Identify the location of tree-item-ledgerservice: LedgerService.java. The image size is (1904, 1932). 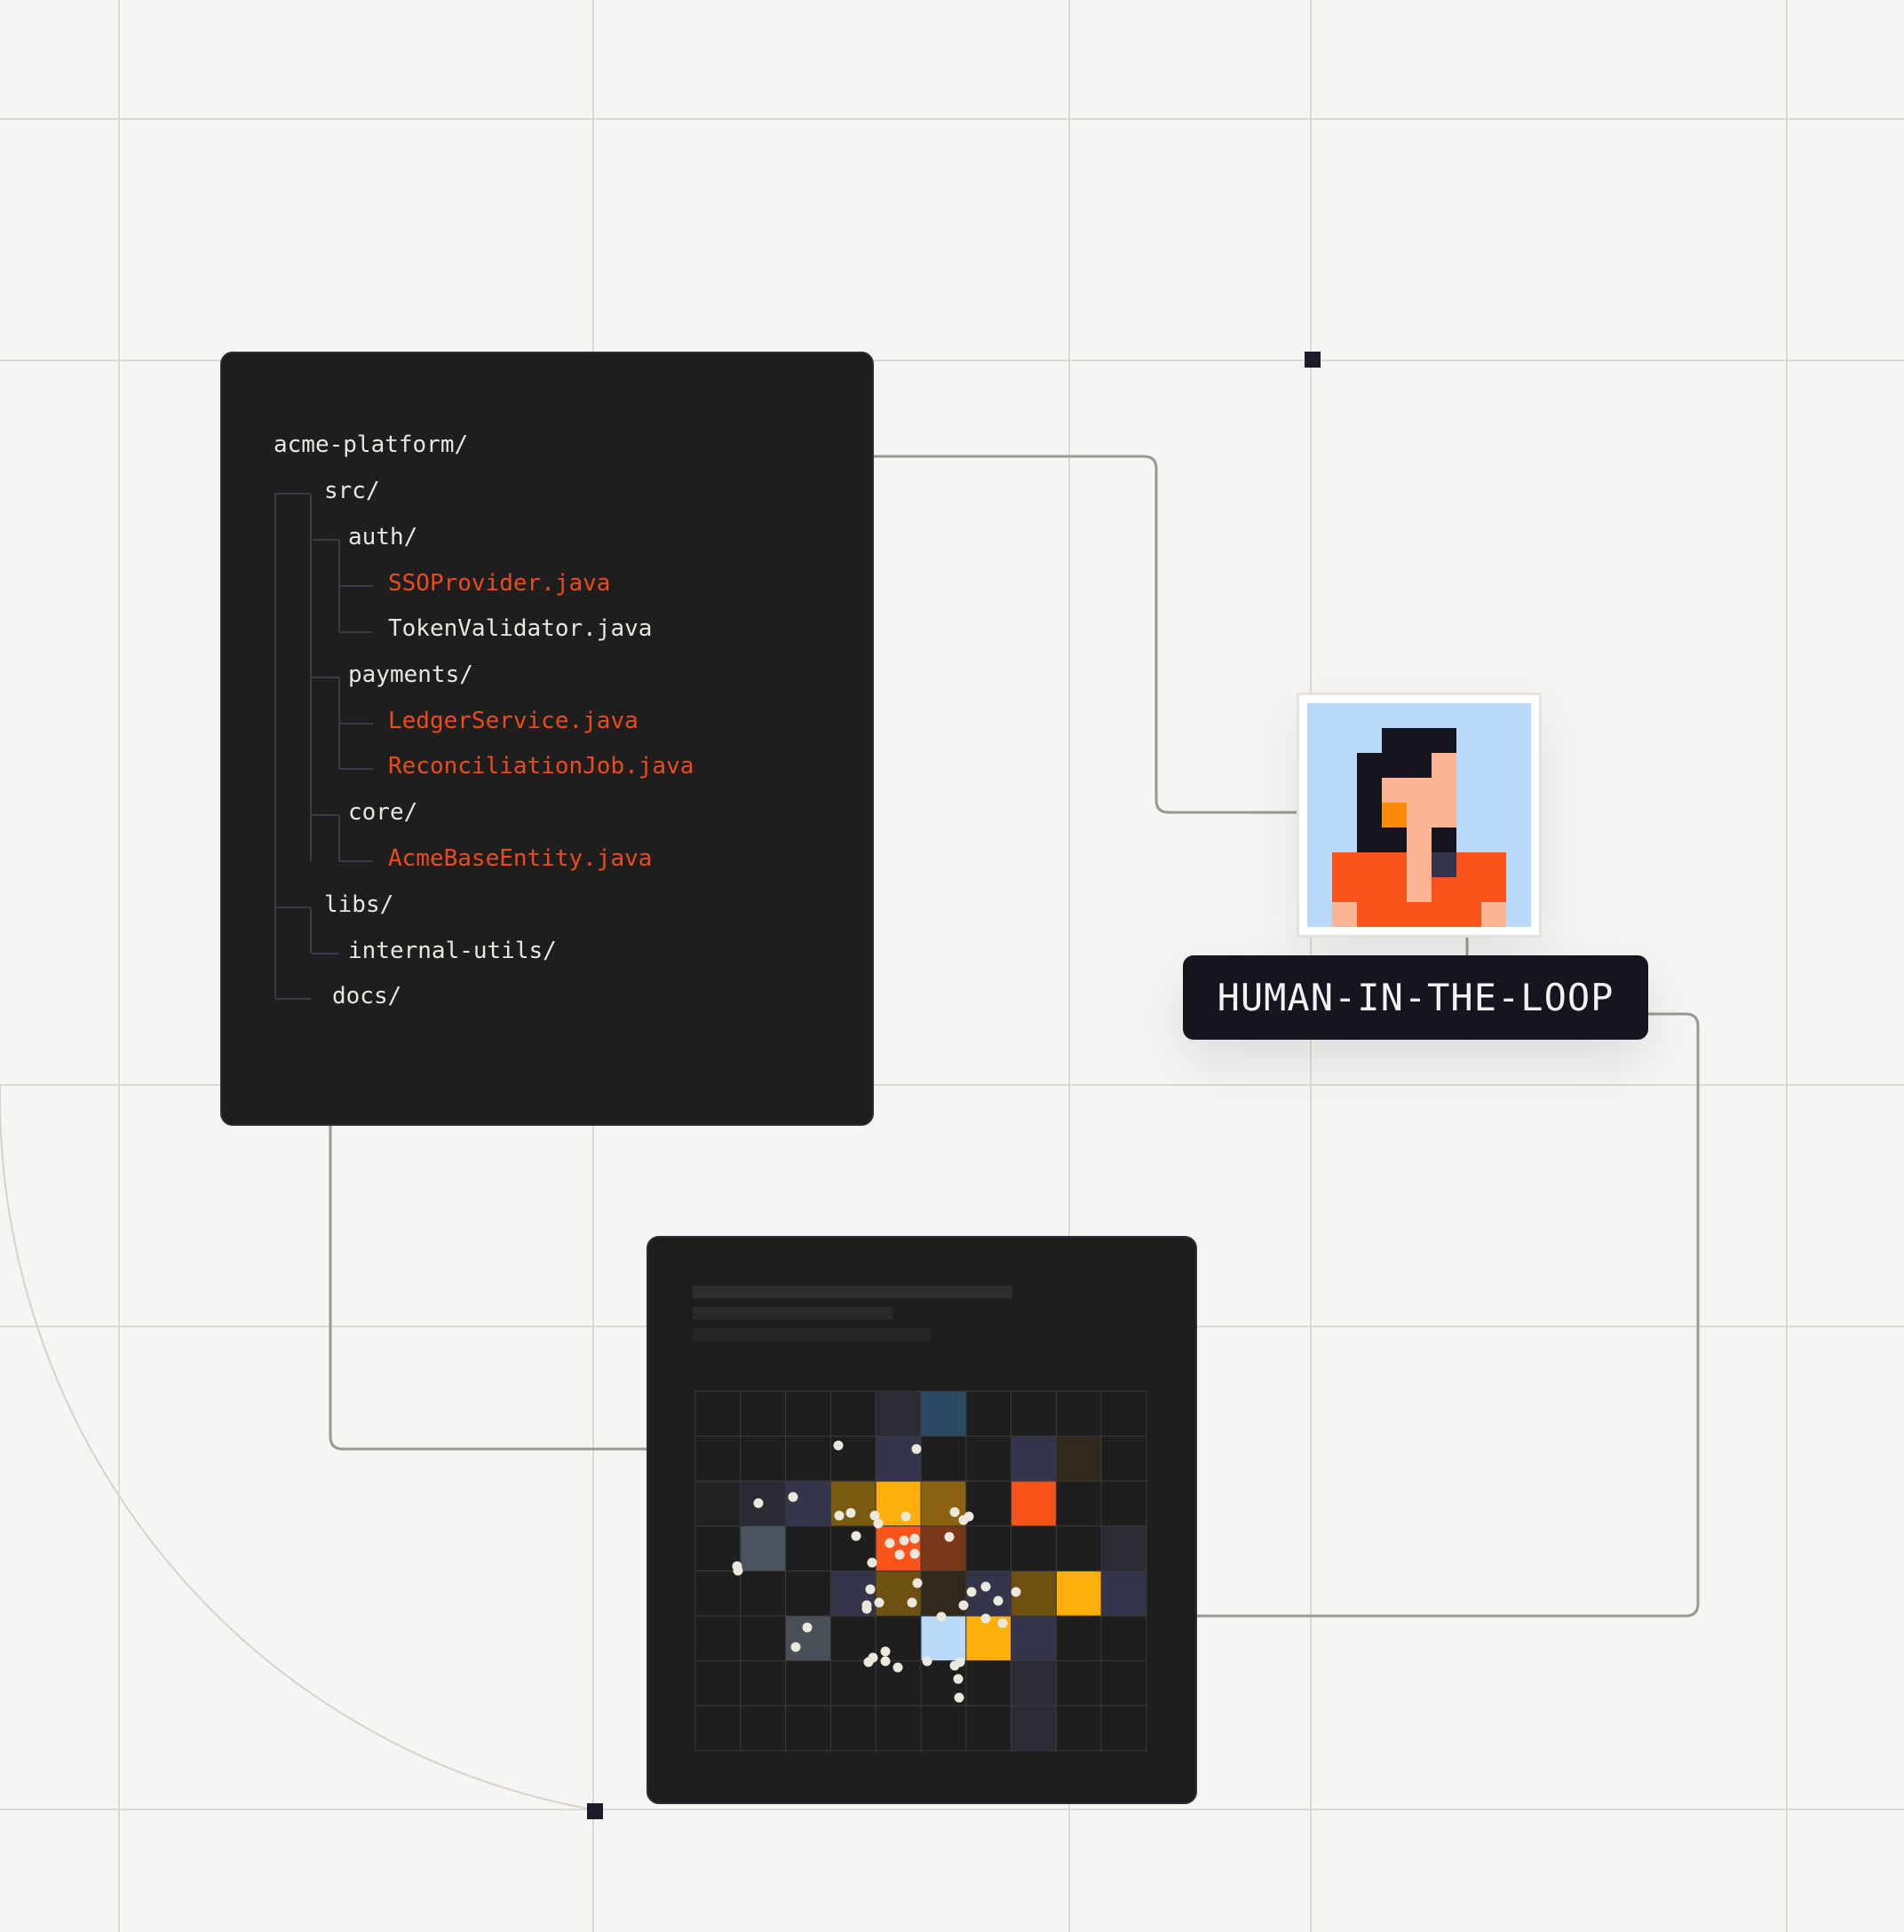
(513, 721).